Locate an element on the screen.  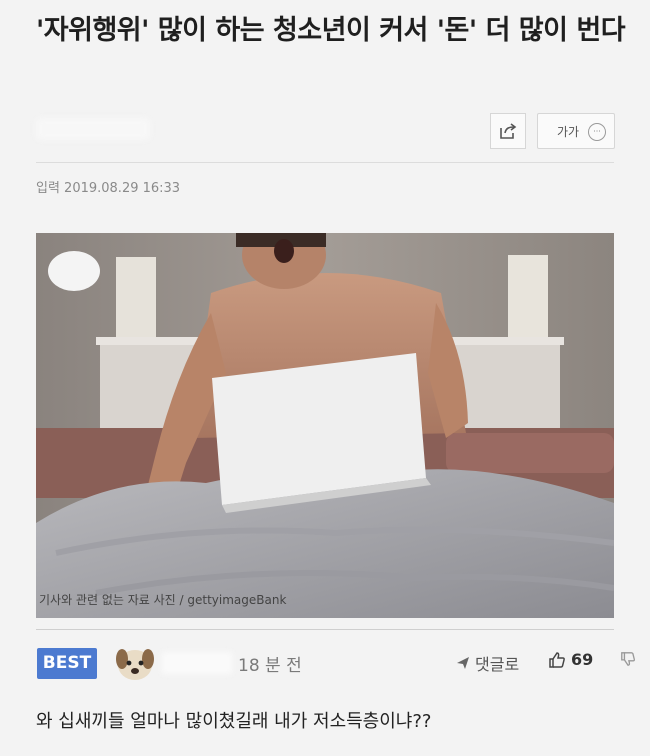
thumbs-down-icon is located at coordinates (628, 659).